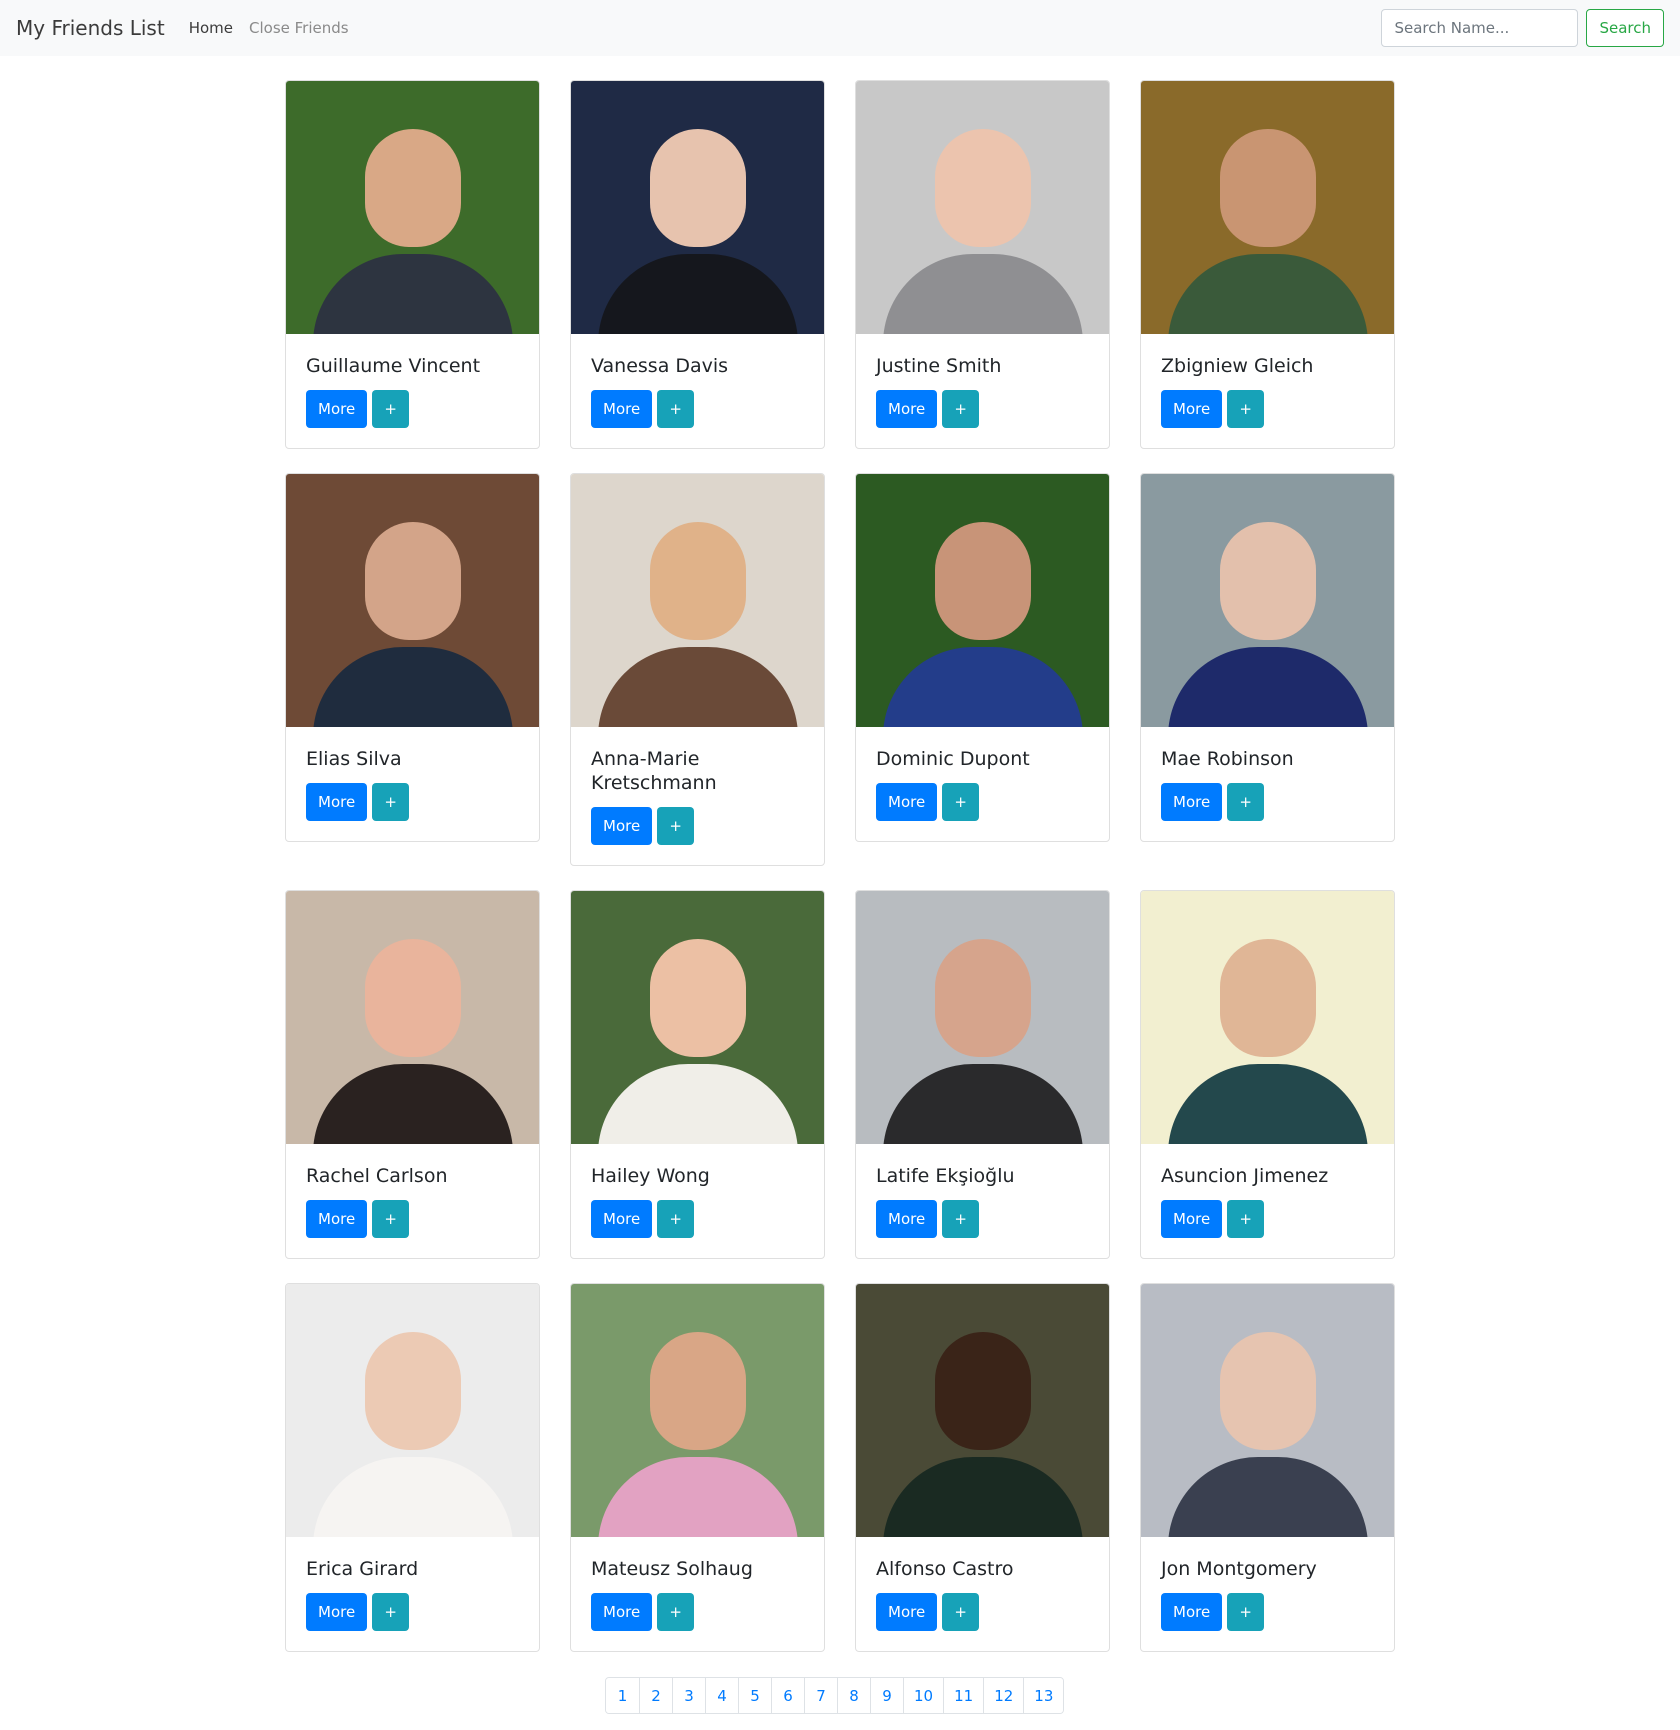 This screenshot has width=1680, height=1730. I want to click on page-link: 11, so click(963, 1695).